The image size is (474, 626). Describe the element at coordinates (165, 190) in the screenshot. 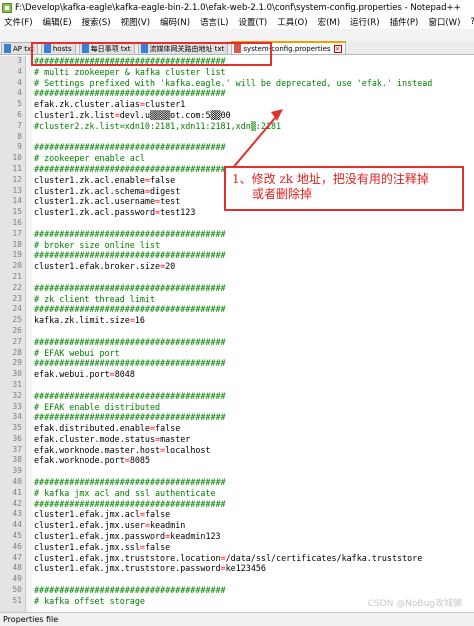

I see `property-value: digest` at that location.